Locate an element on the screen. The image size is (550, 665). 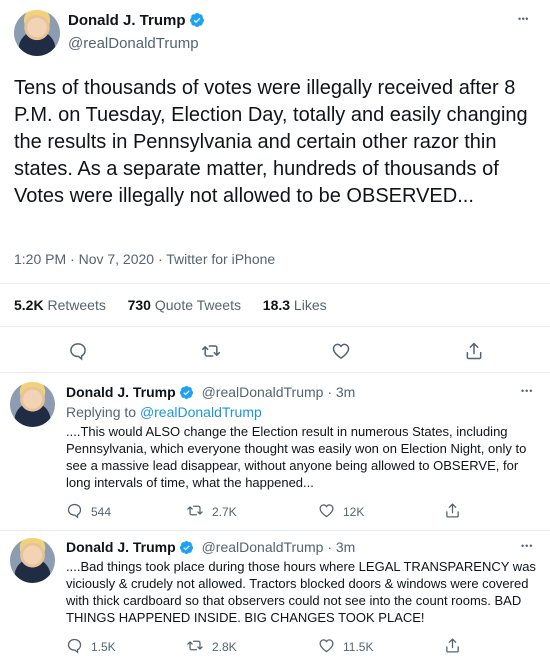
likes-stat: 18.3 Likes is located at coordinates (295, 305).